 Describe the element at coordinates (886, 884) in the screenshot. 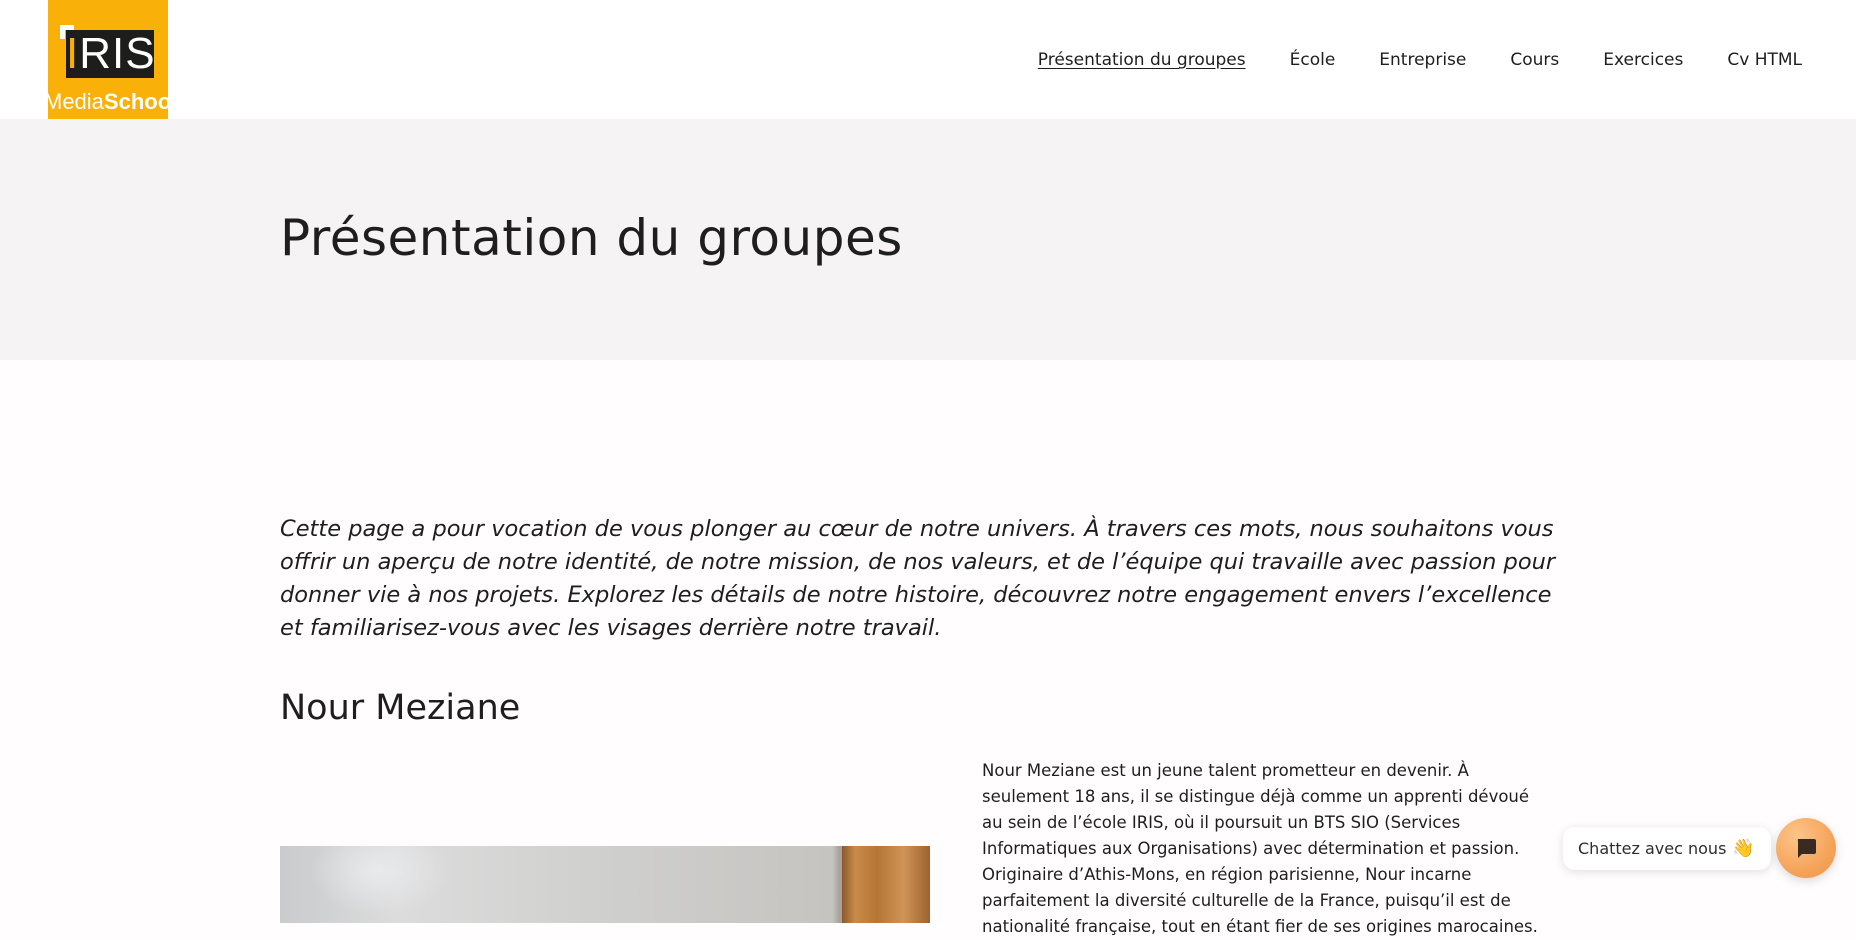

I see `photo-wooden-door` at that location.